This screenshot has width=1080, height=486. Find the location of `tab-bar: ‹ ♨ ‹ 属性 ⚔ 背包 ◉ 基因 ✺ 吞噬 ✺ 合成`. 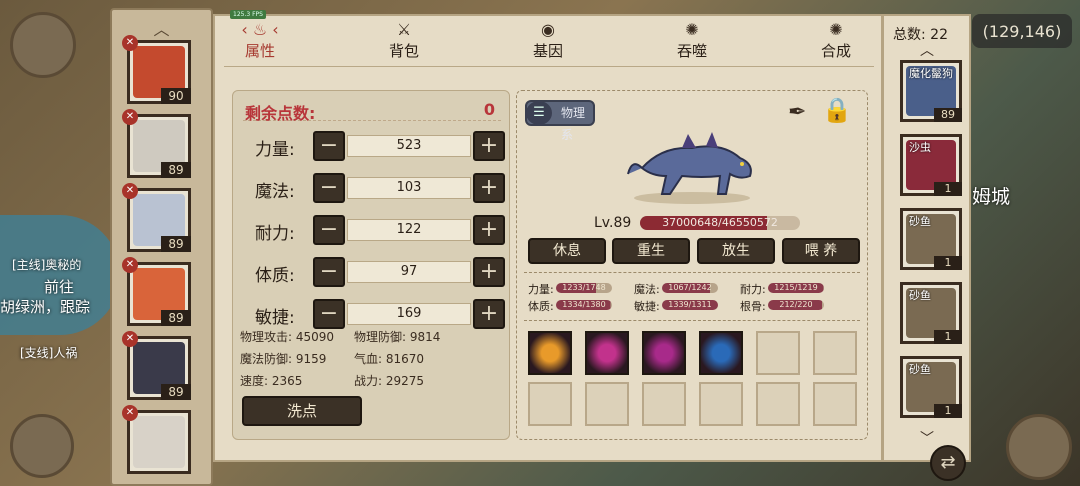

tab-bar: ‹ ♨ ‹ 属性 ⚔ 背包 ◉ 基因 ✺ 吞噬 ✺ 合成 is located at coordinates (548, 42).